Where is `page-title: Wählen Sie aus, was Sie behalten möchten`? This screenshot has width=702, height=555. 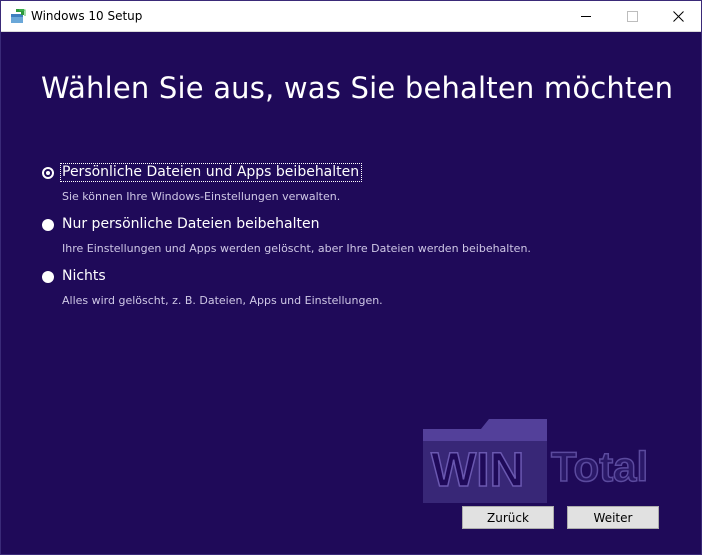
page-title: Wählen Sie aus, was Sie behalten möchten is located at coordinates (357, 88).